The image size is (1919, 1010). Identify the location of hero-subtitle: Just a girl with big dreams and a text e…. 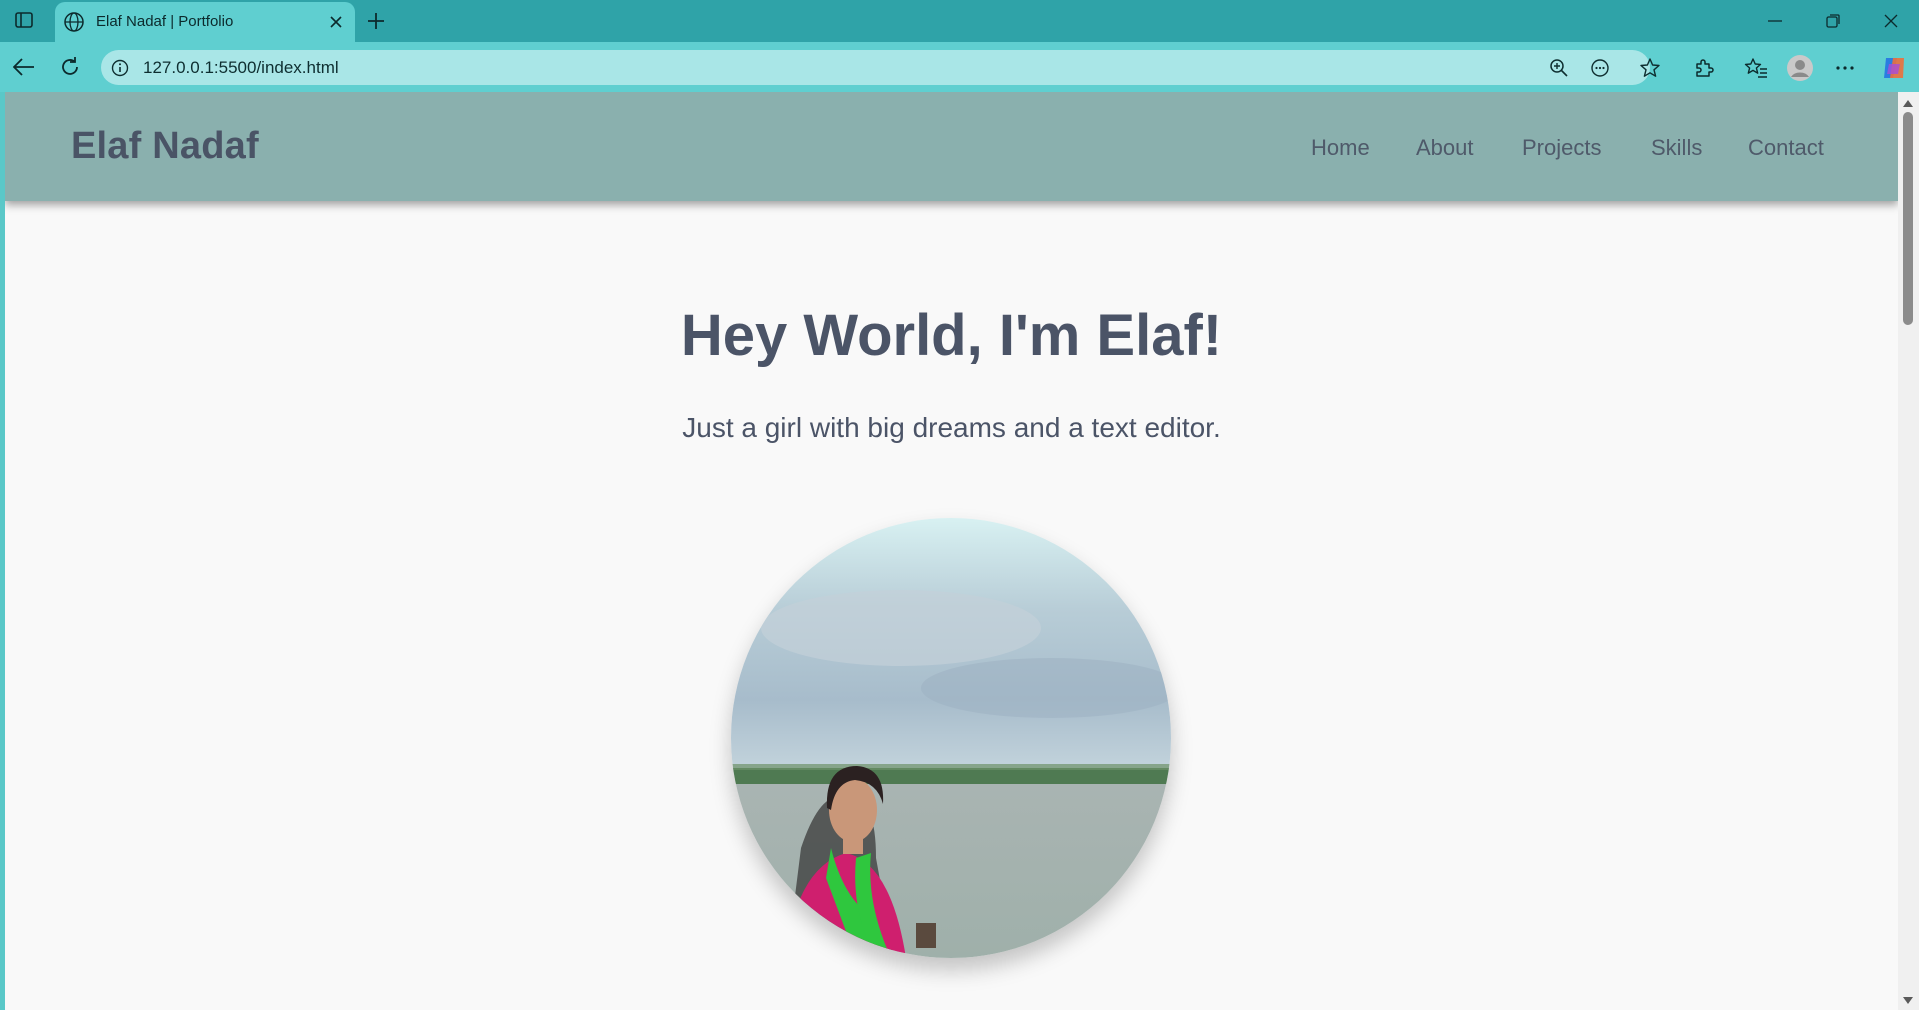
(951, 427).